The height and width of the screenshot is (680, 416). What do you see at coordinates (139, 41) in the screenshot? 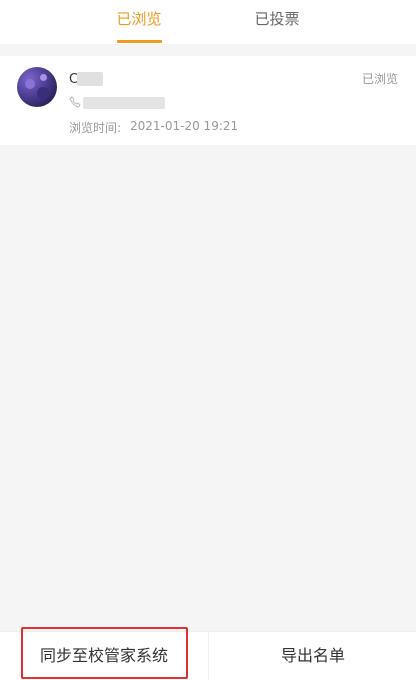
I see `active-tab-indicator` at bounding box center [139, 41].